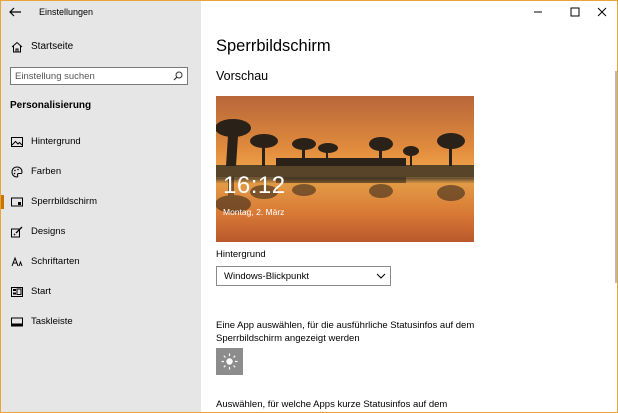 The height and width of the screenshot is (413, 618). I want to click on lockscreen-date: Montag, 2. März, so click(254, 212).